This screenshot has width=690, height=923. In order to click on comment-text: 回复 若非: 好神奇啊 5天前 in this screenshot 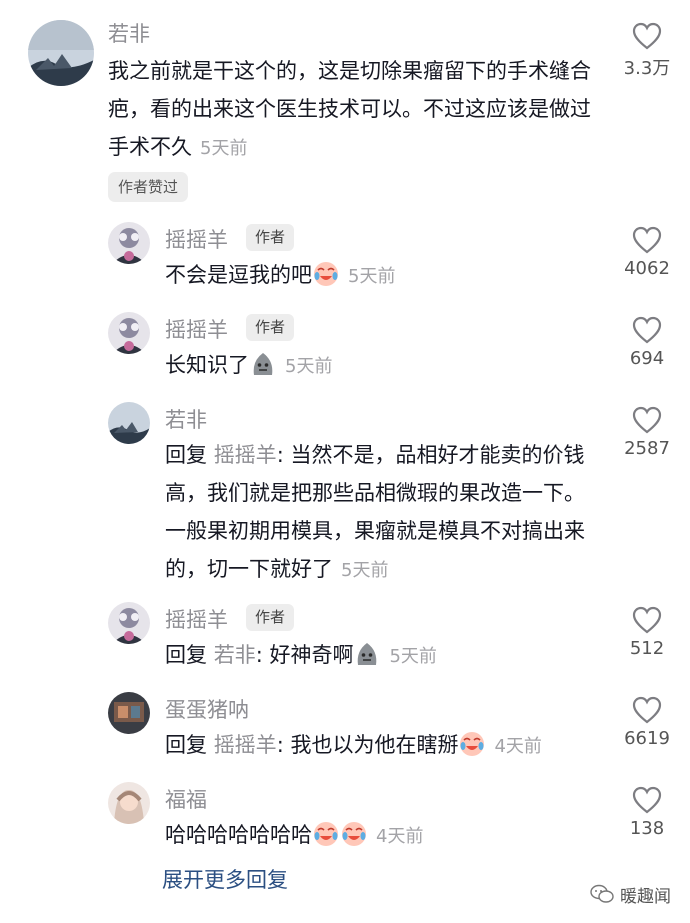, I will do `click(380, 656)`.